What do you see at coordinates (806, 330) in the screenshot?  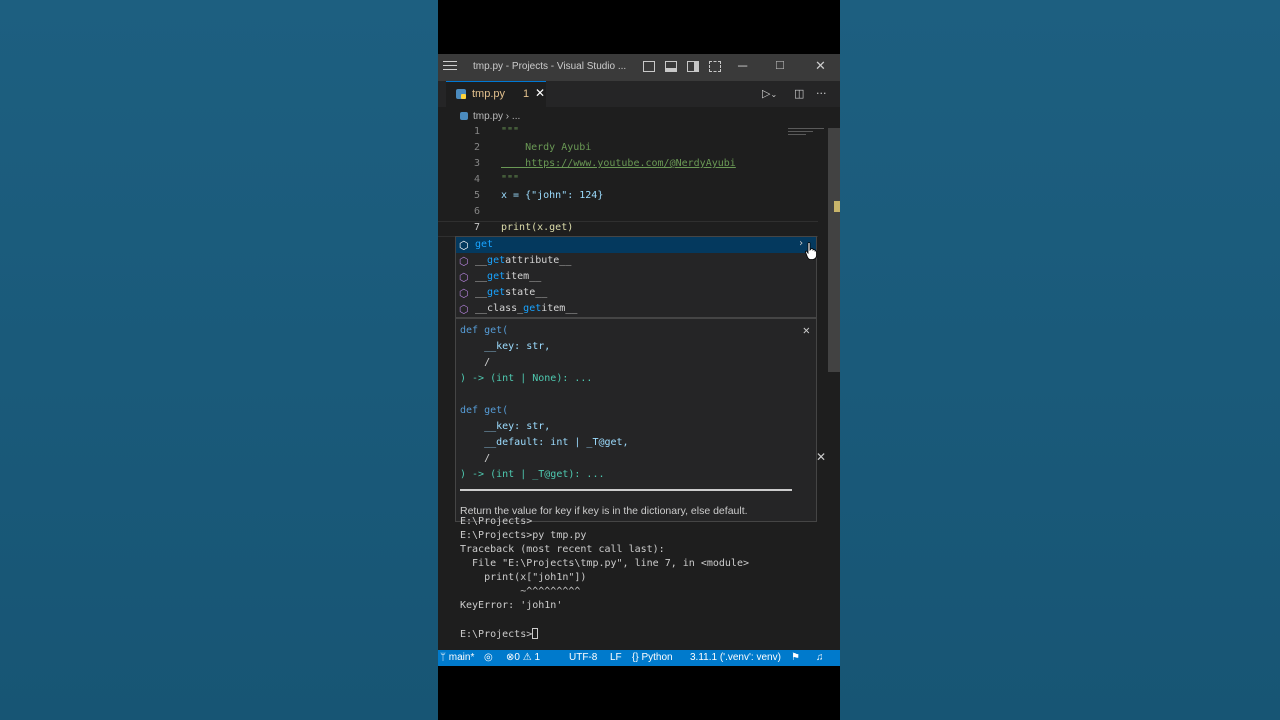 I see `close-details-icon: ✕` at bounding box center [806, 330].